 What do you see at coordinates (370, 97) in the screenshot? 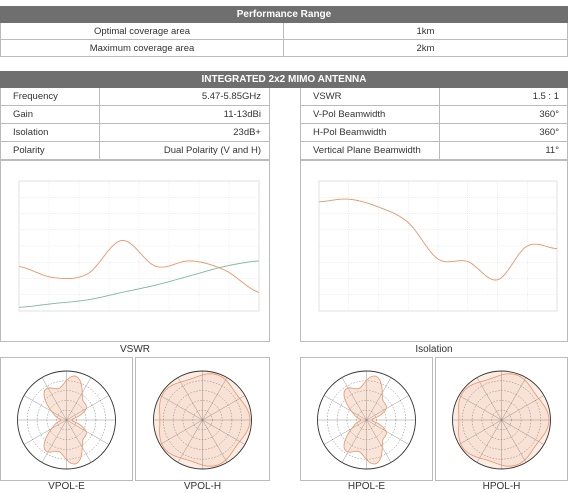
I see `spec-label: VSWR` at bounding box center [370, 97].